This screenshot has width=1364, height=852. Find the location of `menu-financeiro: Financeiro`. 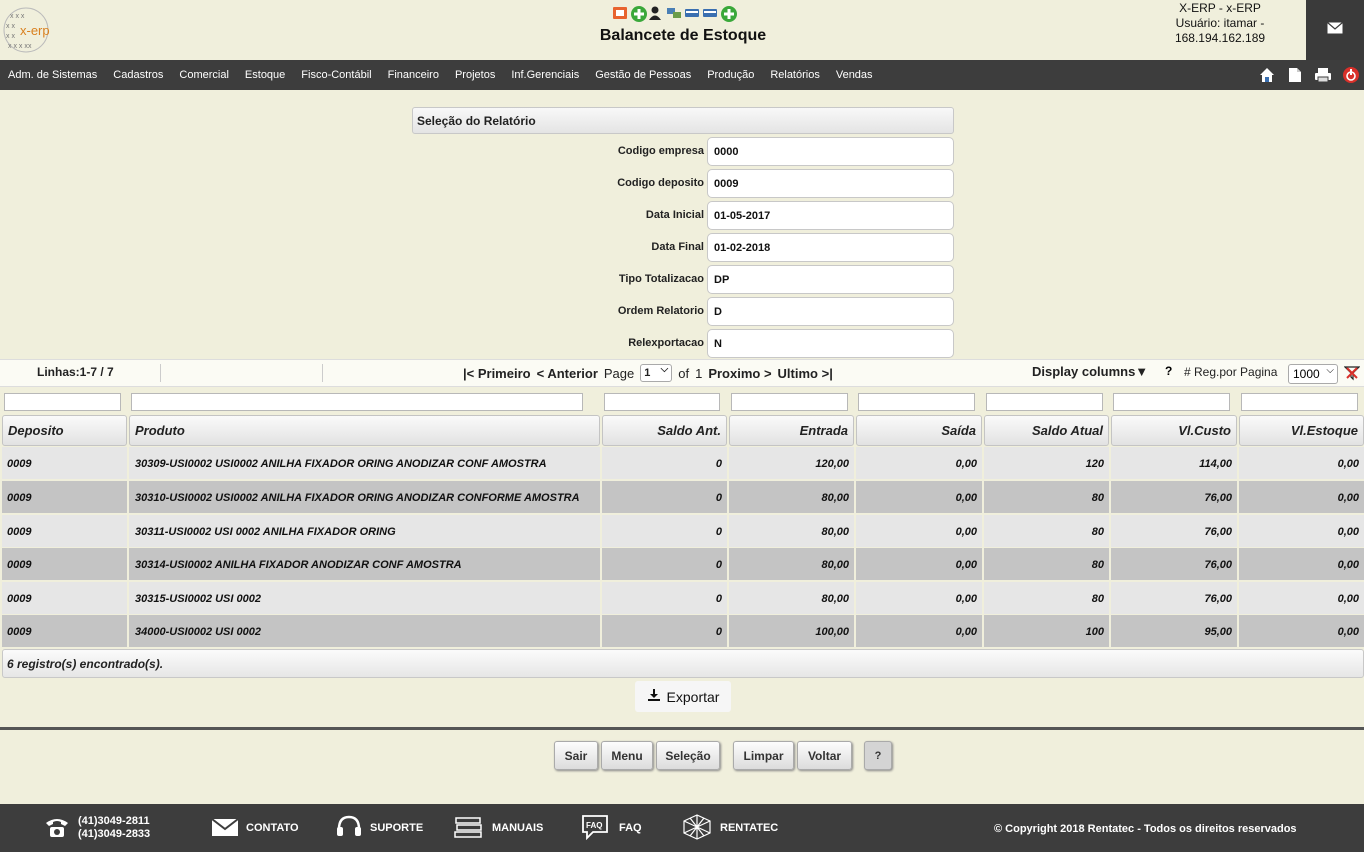

menu-financeiro: Financeiro is located at coordinates (413, 75).